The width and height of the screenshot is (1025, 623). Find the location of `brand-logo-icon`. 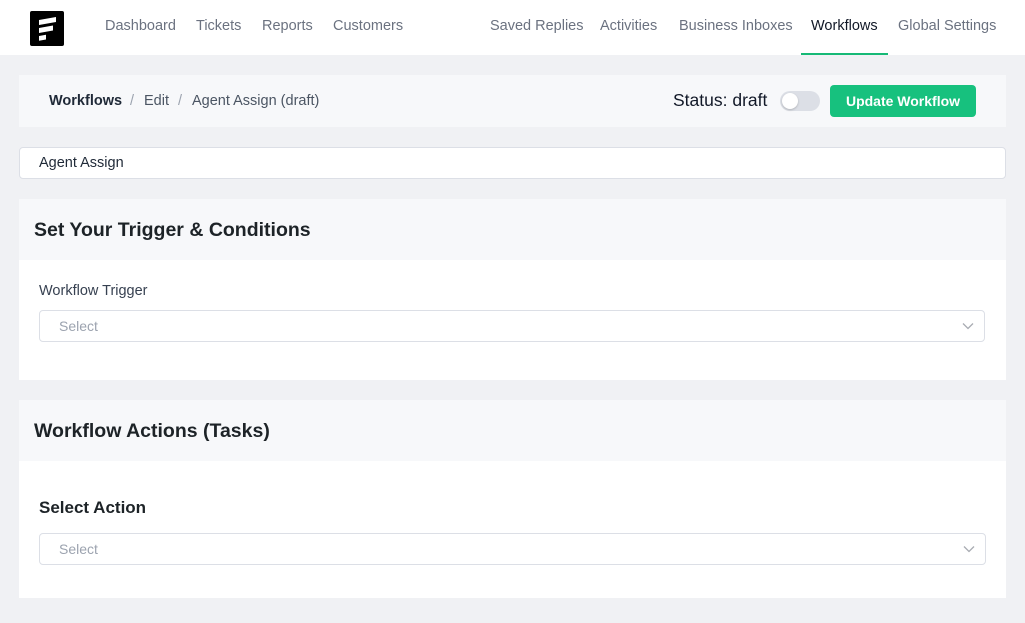

brand-logo-icon is located at coordinates (47, 28).